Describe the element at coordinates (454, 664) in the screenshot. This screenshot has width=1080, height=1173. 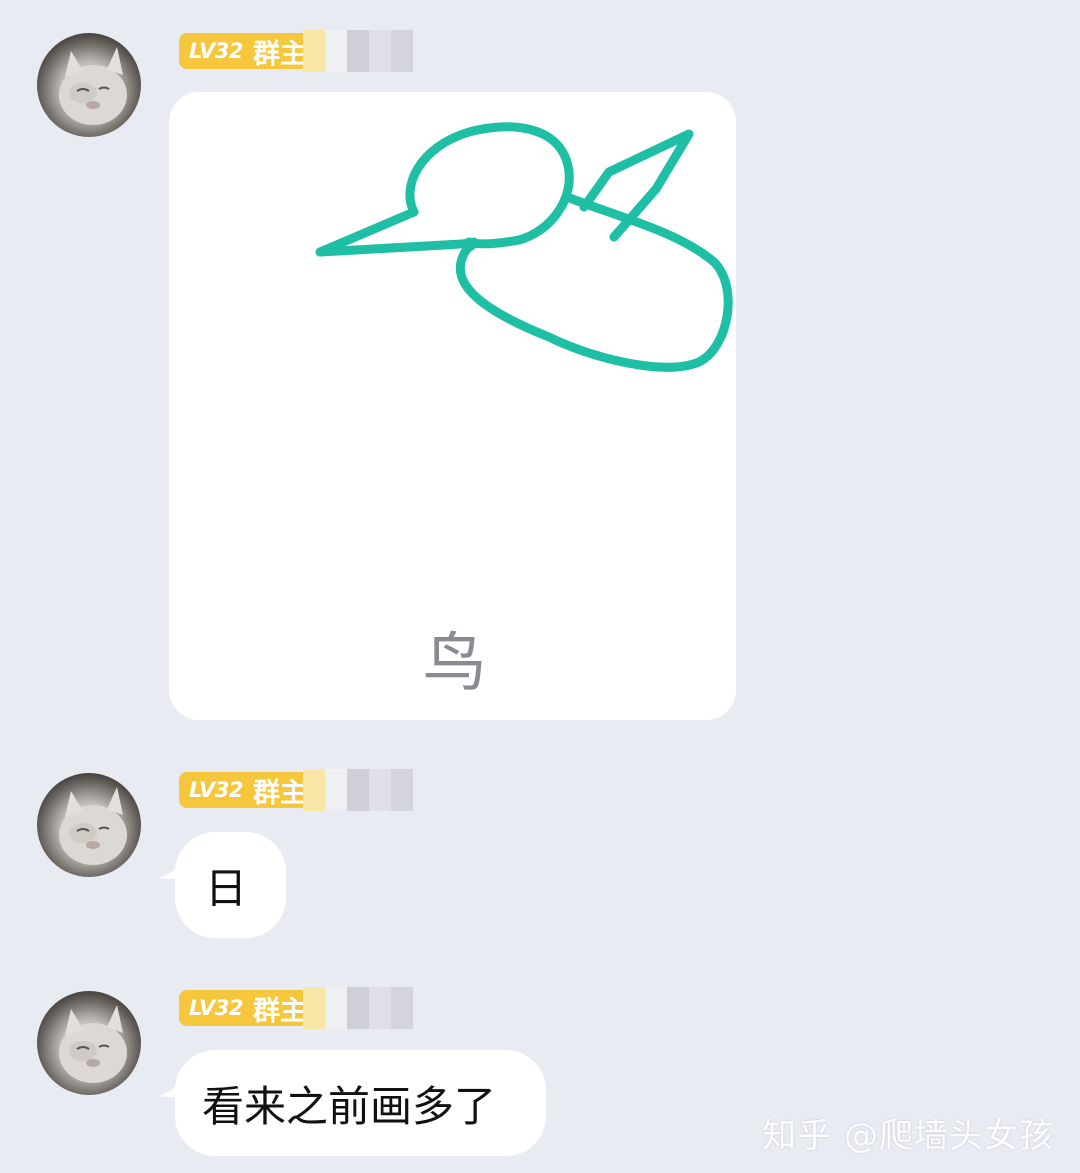
I see `drawing-caption: 鸟` at that location.